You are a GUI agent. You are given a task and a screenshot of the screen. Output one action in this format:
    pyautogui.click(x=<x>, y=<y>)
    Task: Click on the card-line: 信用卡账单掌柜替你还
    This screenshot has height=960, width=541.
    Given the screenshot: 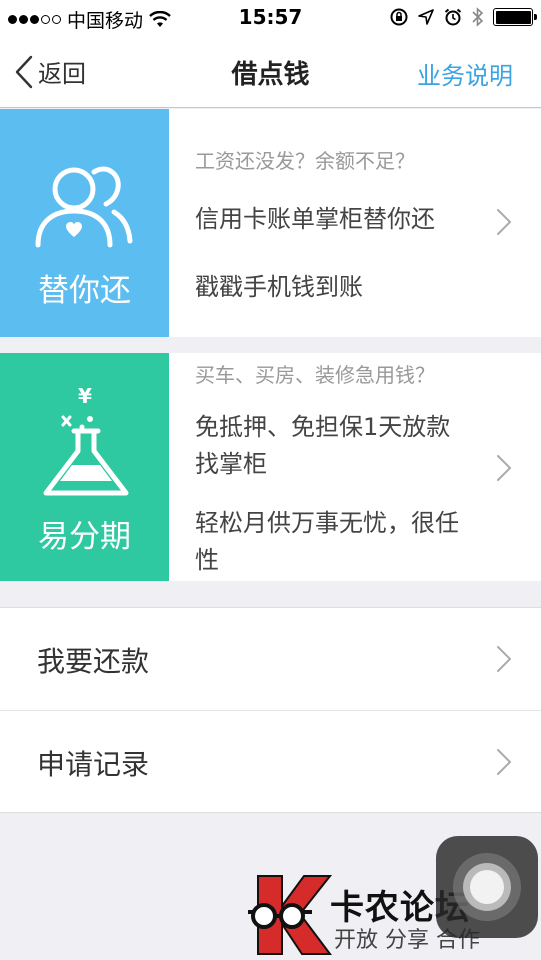 What is the action you would take?
    pyautogui.click(x=315, y=219)
    